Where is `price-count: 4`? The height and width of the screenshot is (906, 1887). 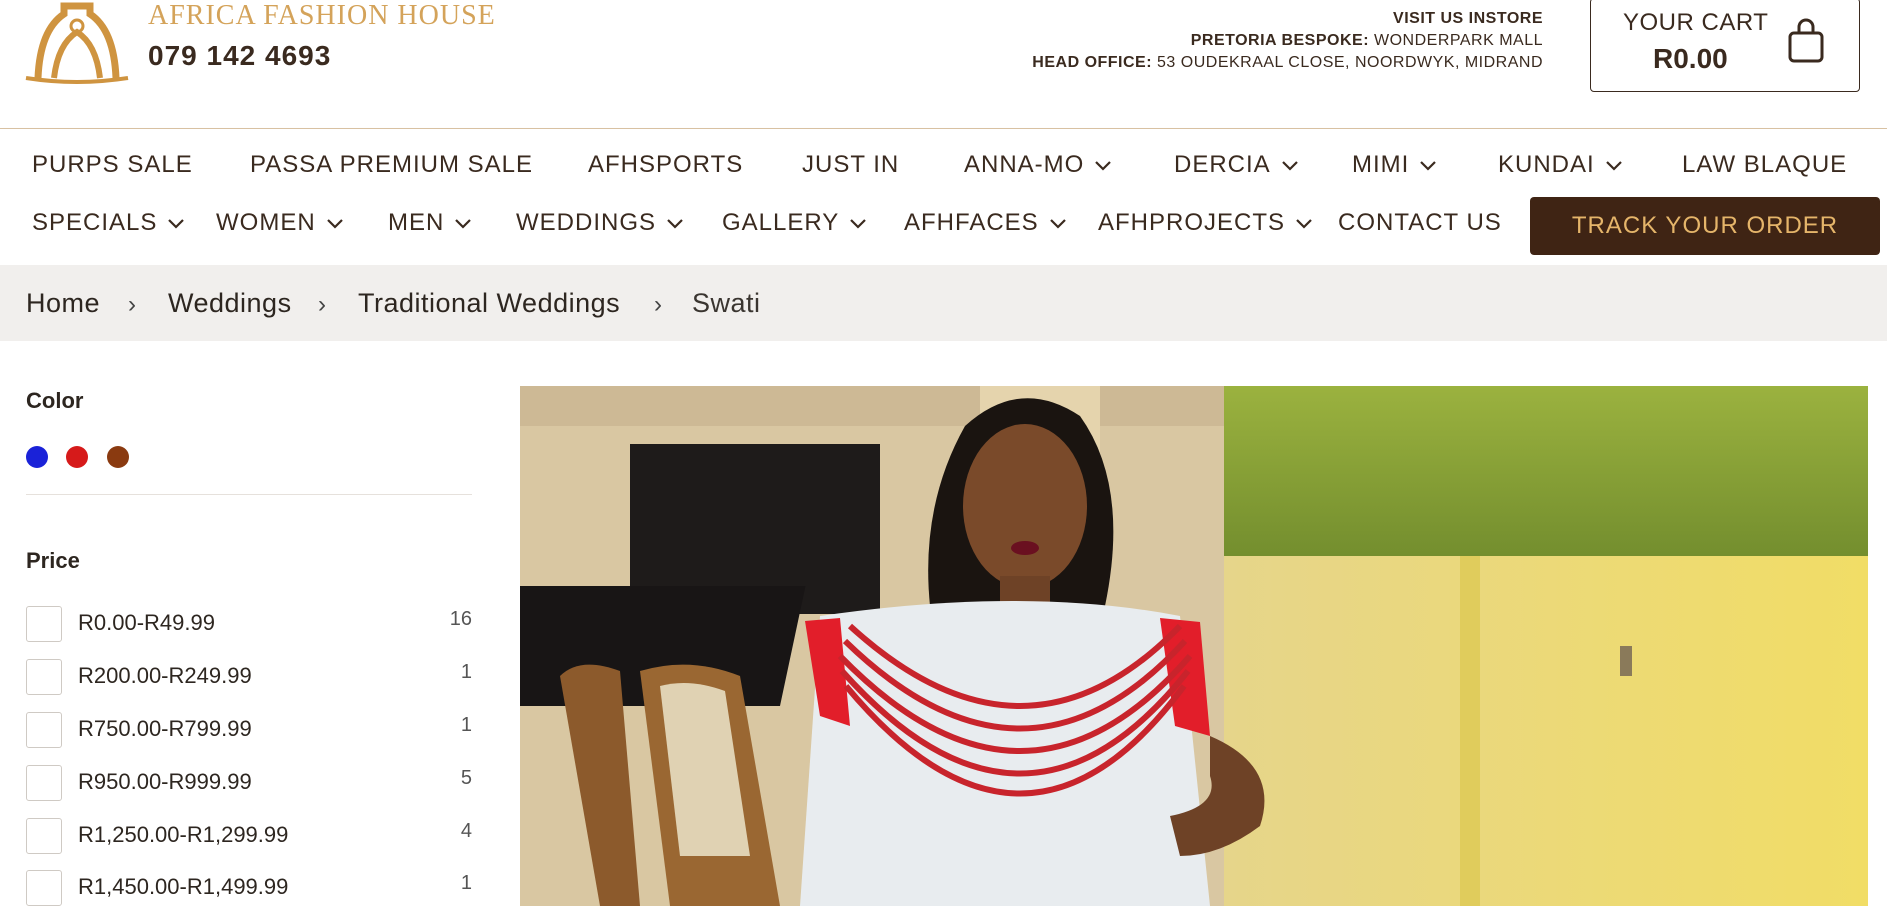
price-count: 4 is located at coordinates (466, 831).